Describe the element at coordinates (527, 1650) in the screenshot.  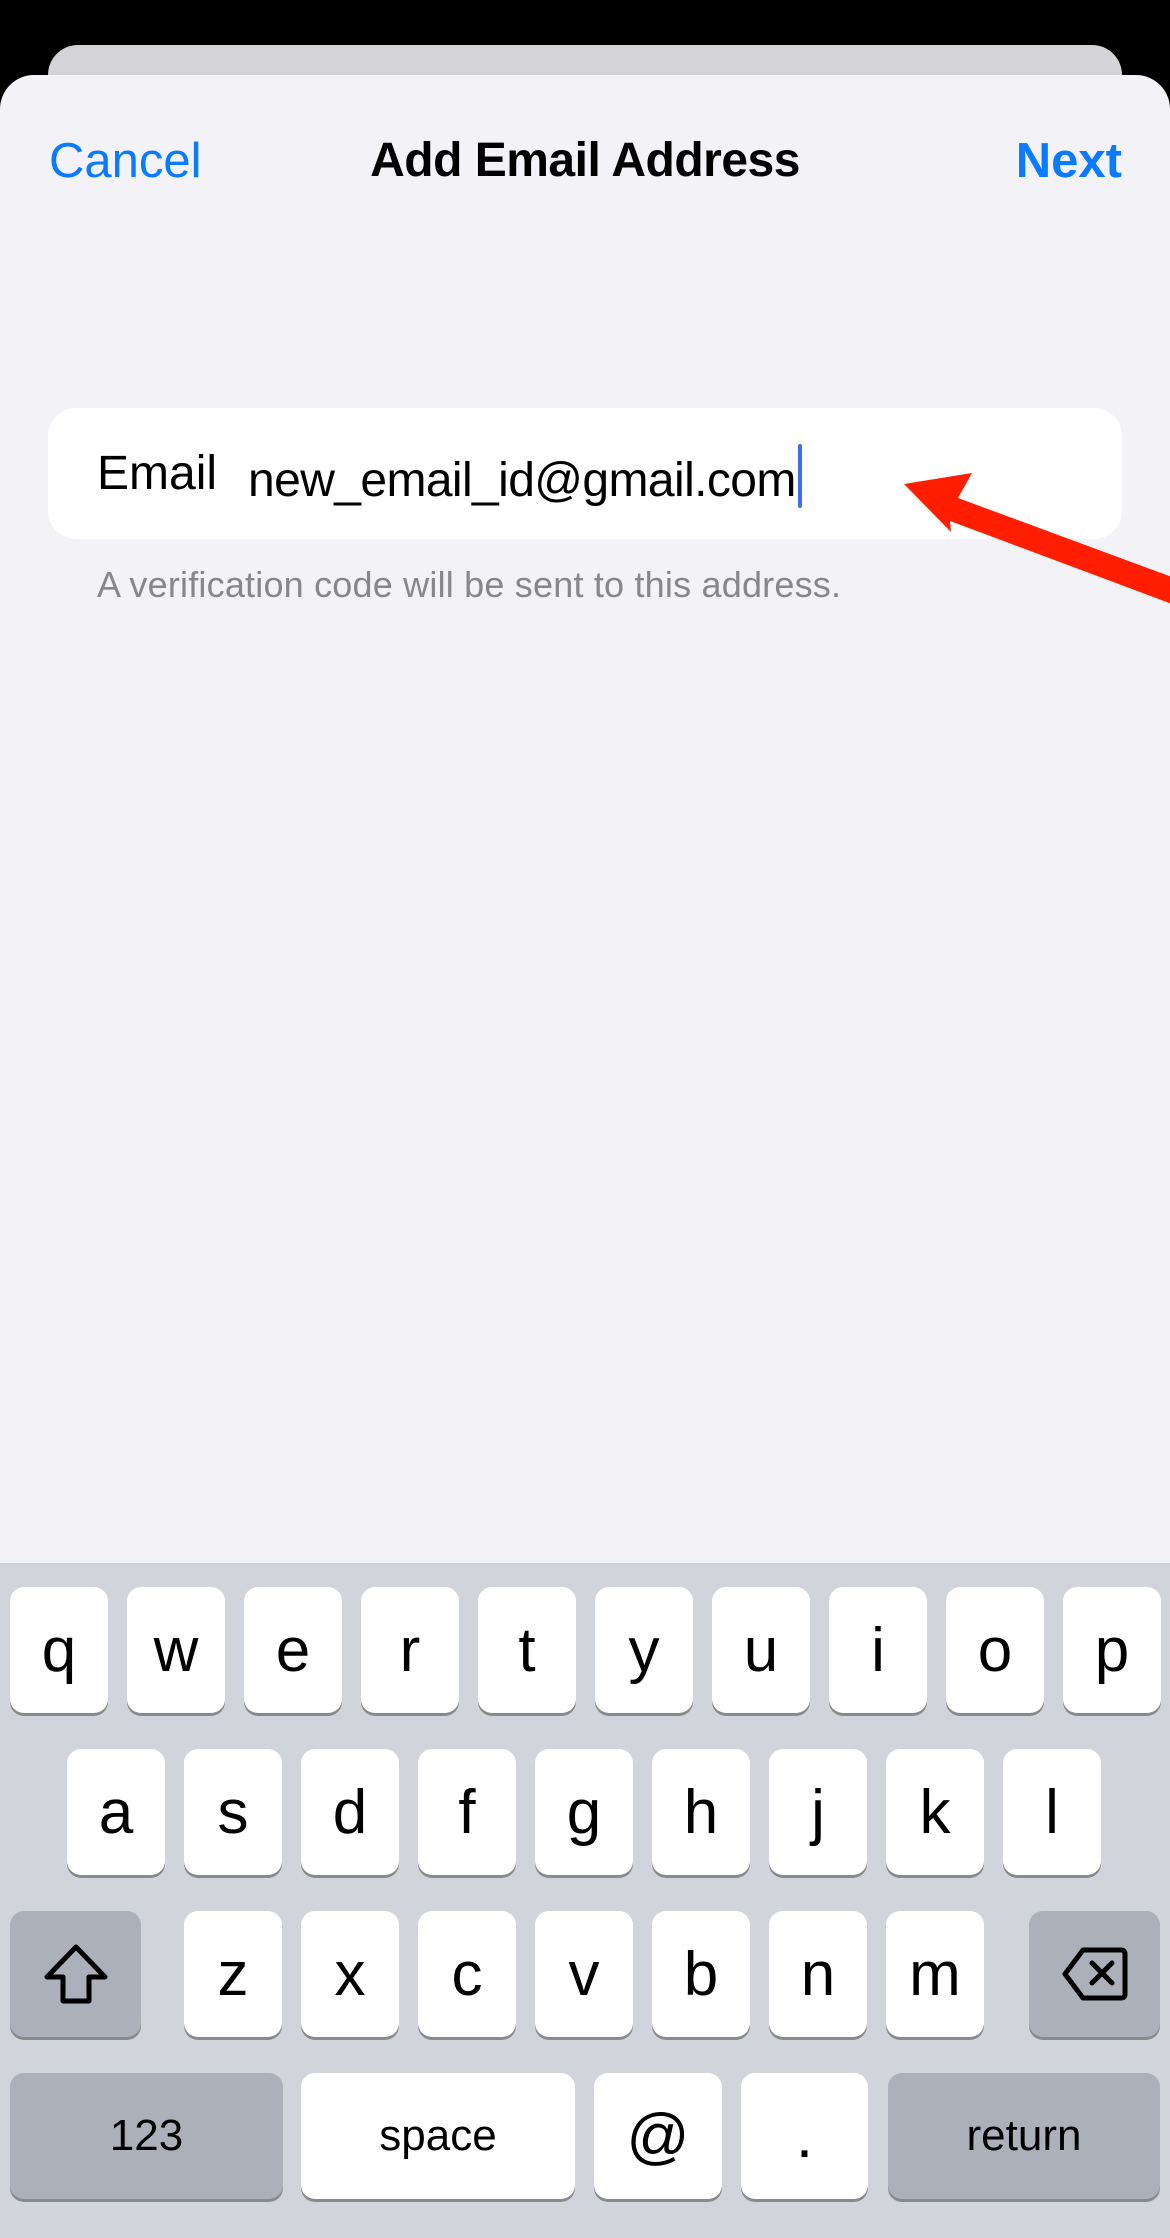
I see `key-t: t` at that location.